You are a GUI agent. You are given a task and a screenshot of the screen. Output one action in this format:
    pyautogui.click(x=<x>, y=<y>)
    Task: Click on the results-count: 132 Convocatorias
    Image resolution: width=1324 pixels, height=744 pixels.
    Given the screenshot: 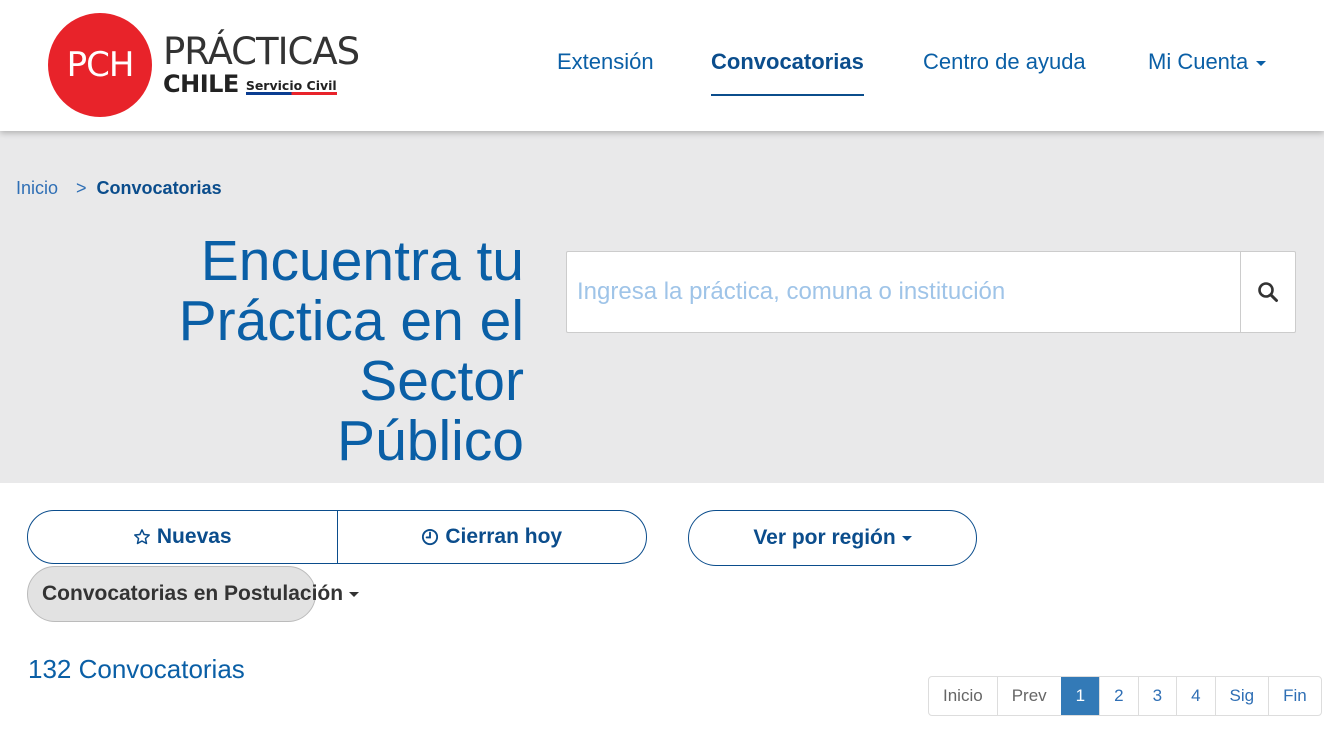 What is the action you would take?
    pyautogui.click(x=136, y=669)
    